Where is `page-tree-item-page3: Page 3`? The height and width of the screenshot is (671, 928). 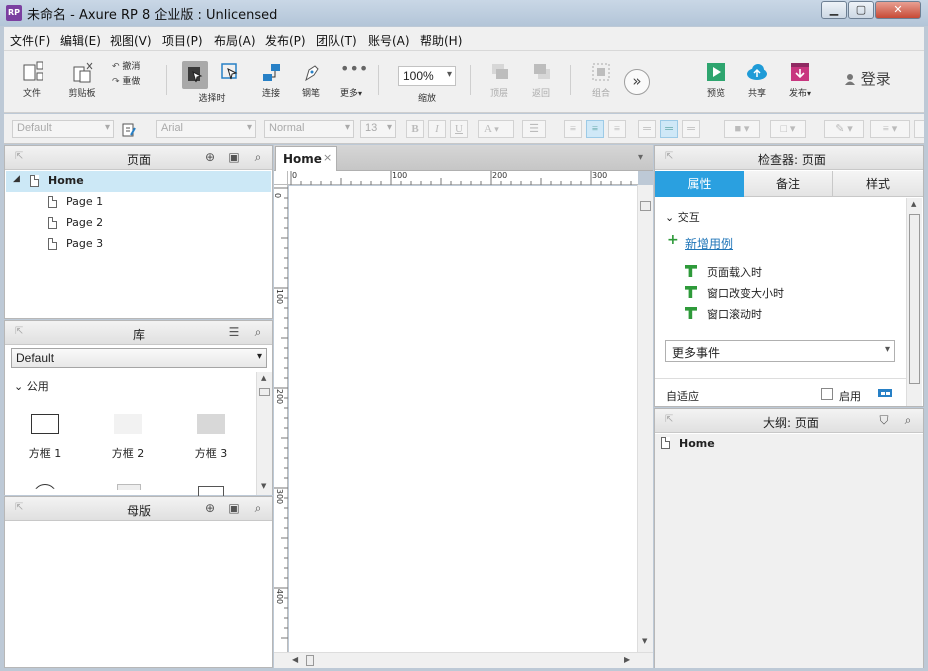
page-tree-item-page3: Page 3 is located at coordinates (138, 244).